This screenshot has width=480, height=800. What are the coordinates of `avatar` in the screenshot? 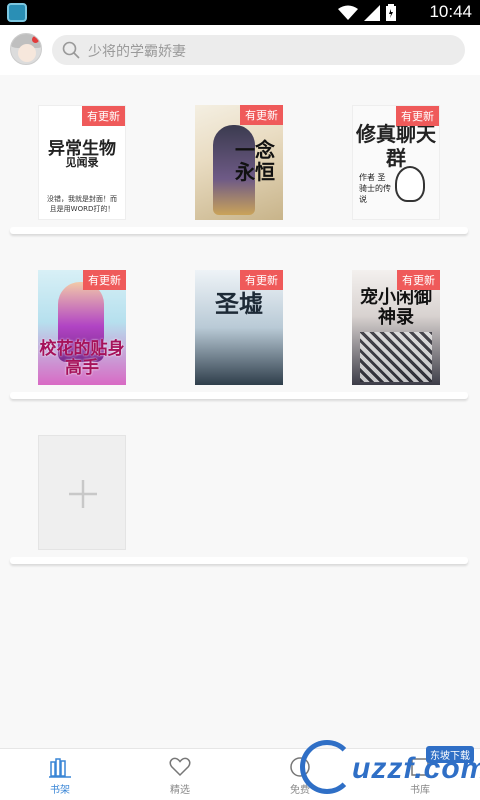 It's located at (26, 49).